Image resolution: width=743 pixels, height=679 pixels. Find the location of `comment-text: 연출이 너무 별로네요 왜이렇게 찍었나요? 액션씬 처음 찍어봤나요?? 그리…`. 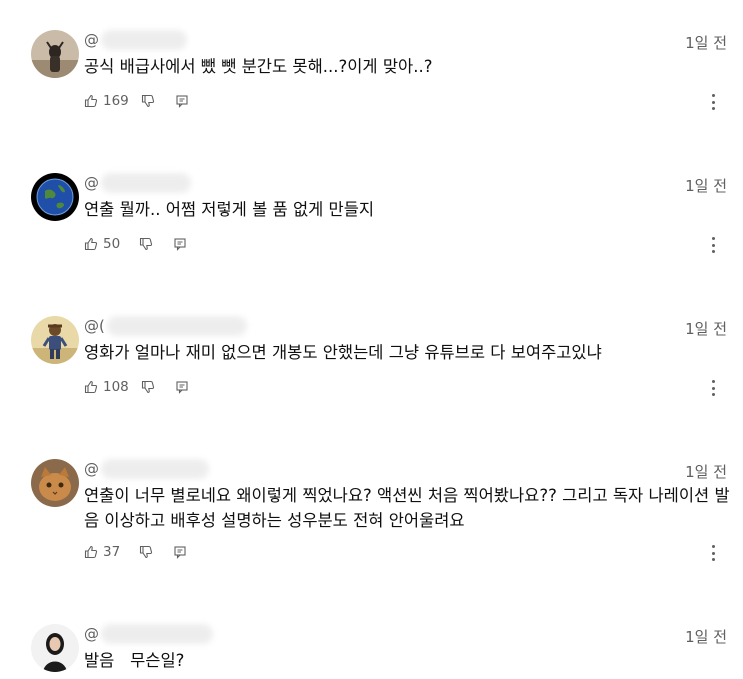

comment-text: 연출이 너무 별로네요 왜이렇게 찍었나요? 액션씬 처음 찍어봤나요?? 그리… is located at coordinates (407, 508).